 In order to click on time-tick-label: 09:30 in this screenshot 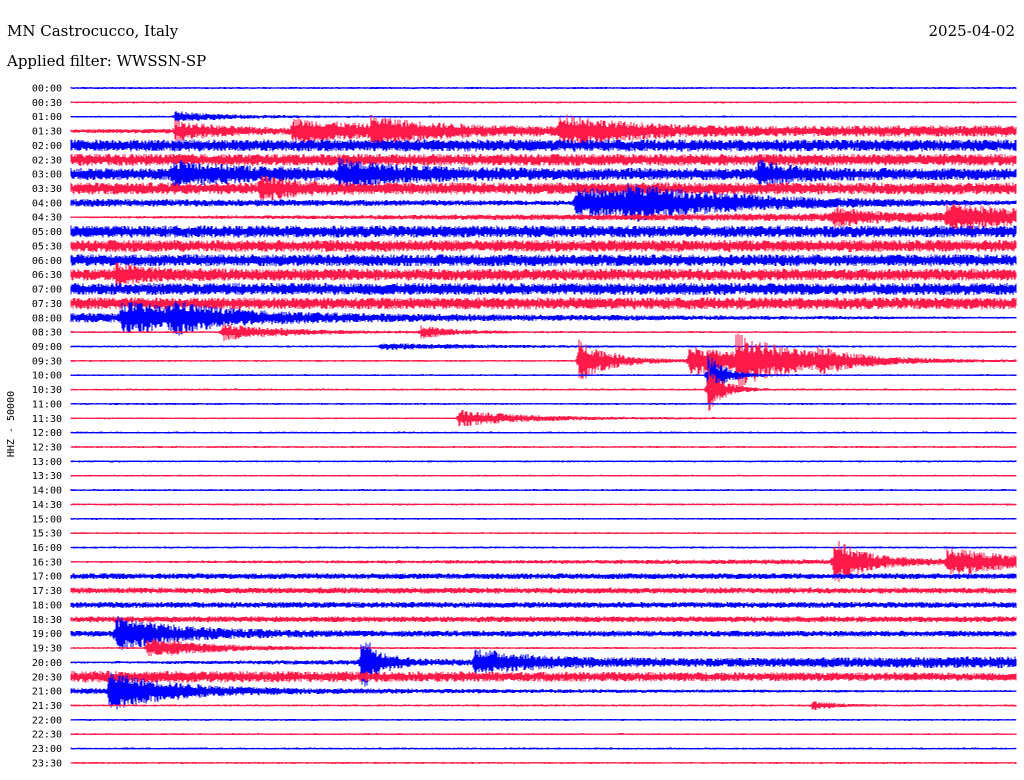, I will do `click(47, 361)`.